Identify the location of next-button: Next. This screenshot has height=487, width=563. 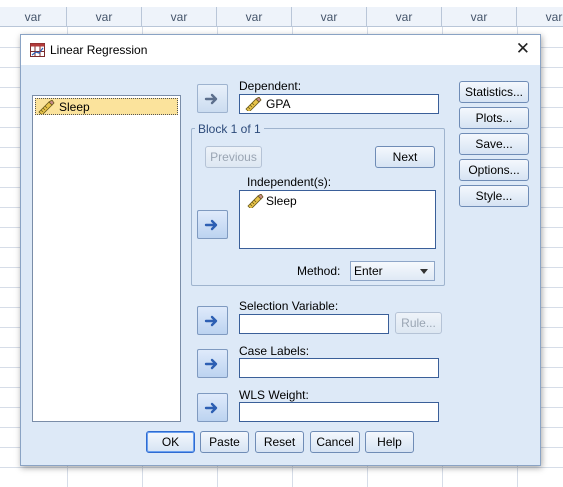
(405, 157).